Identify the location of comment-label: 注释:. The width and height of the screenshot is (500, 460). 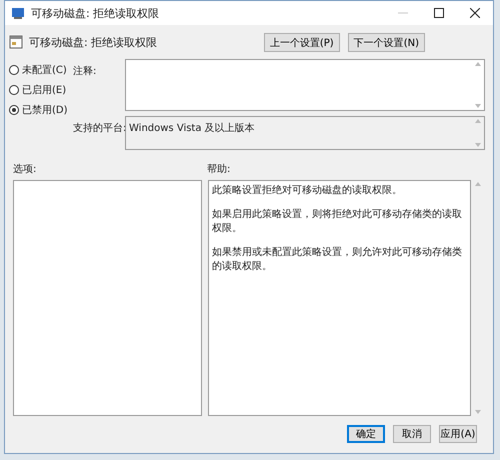
(85, 71).